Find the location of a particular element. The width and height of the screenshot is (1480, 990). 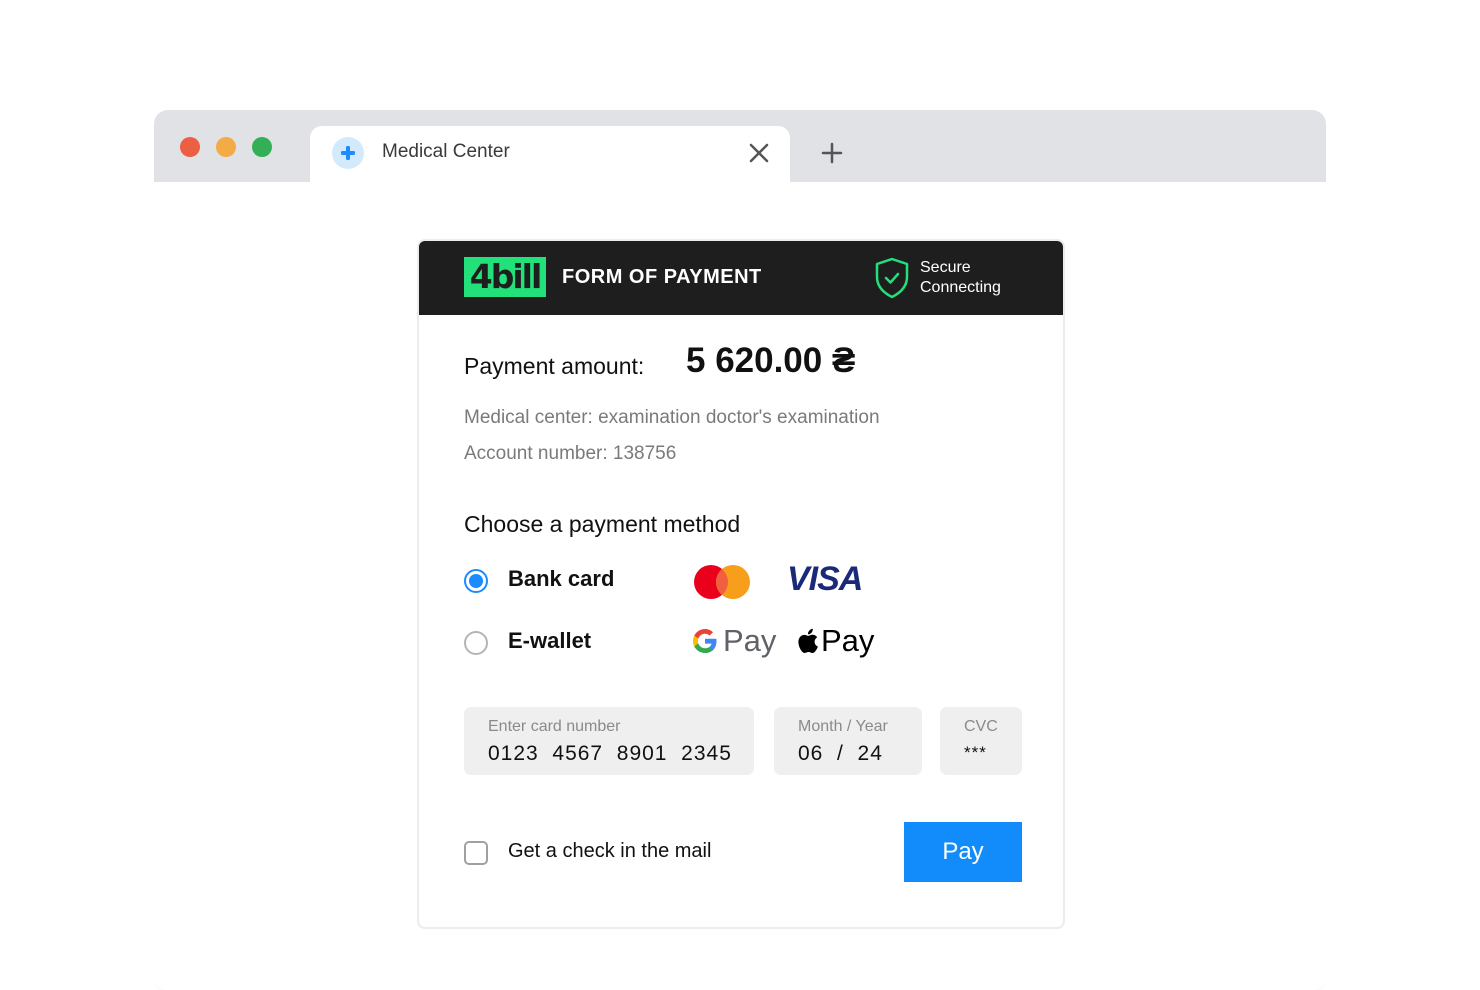

payment-form-header: 4bill FORM OF PAYMENT Secure Connecting is located at coordinates (741, 278).